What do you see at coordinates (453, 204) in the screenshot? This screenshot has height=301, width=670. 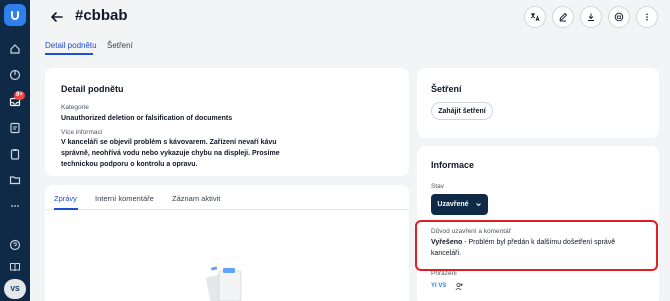 I see `state-value: Uzavřené` at bounding box center [453, 204].